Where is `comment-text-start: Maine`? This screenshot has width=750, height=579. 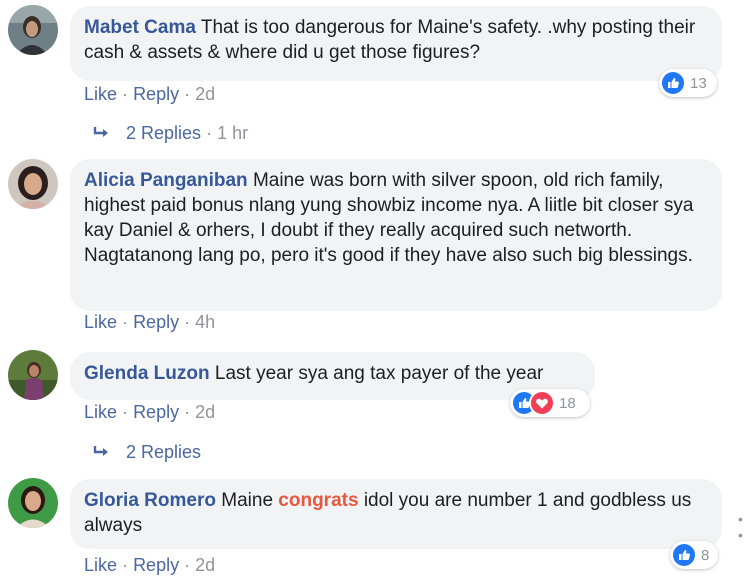
comment-text-start: Maine is located at coordinates (247, 500).